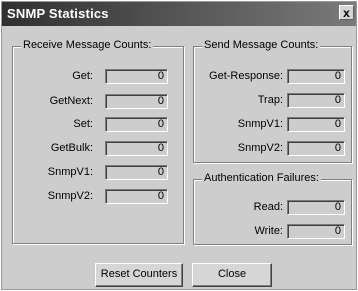 The height and width of the screenshot is (291, 358). Describe the element at coordinates (136, 172) in the screenshot. I see `receive-snmpv1-count-field: 0` at that location.